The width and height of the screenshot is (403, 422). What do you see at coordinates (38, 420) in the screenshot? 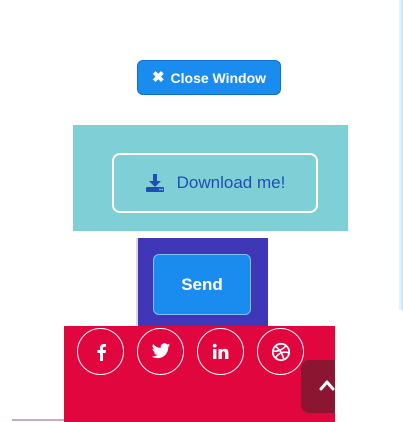
I see `bottom-accent-line` at bounding box center [38, 420].